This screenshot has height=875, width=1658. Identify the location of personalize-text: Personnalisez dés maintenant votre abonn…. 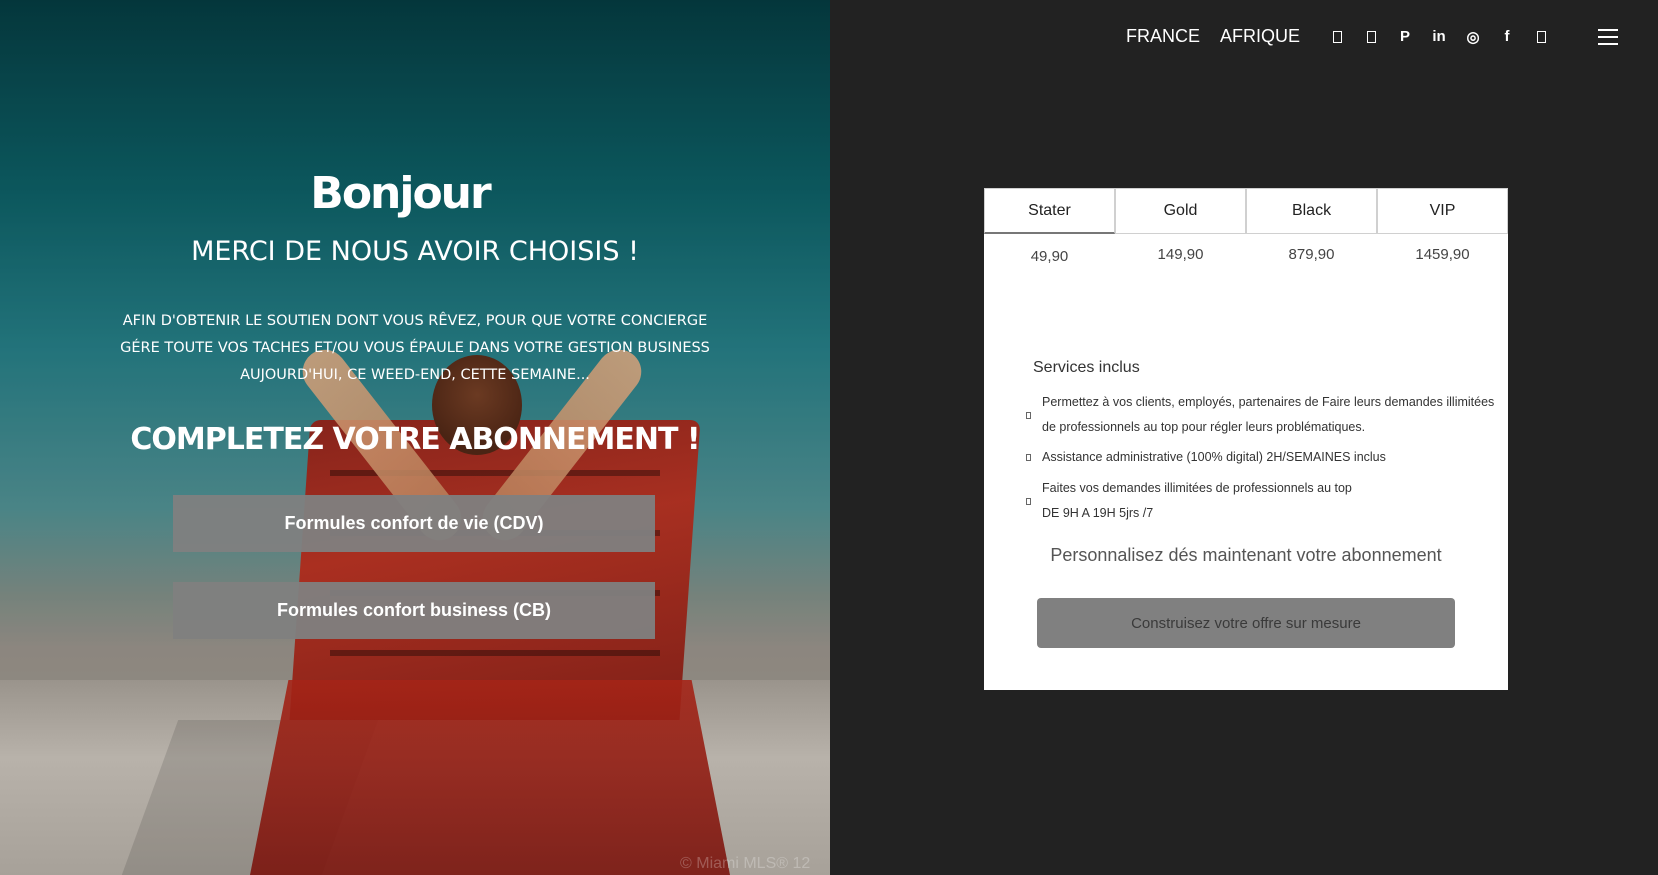
(1246, 555).